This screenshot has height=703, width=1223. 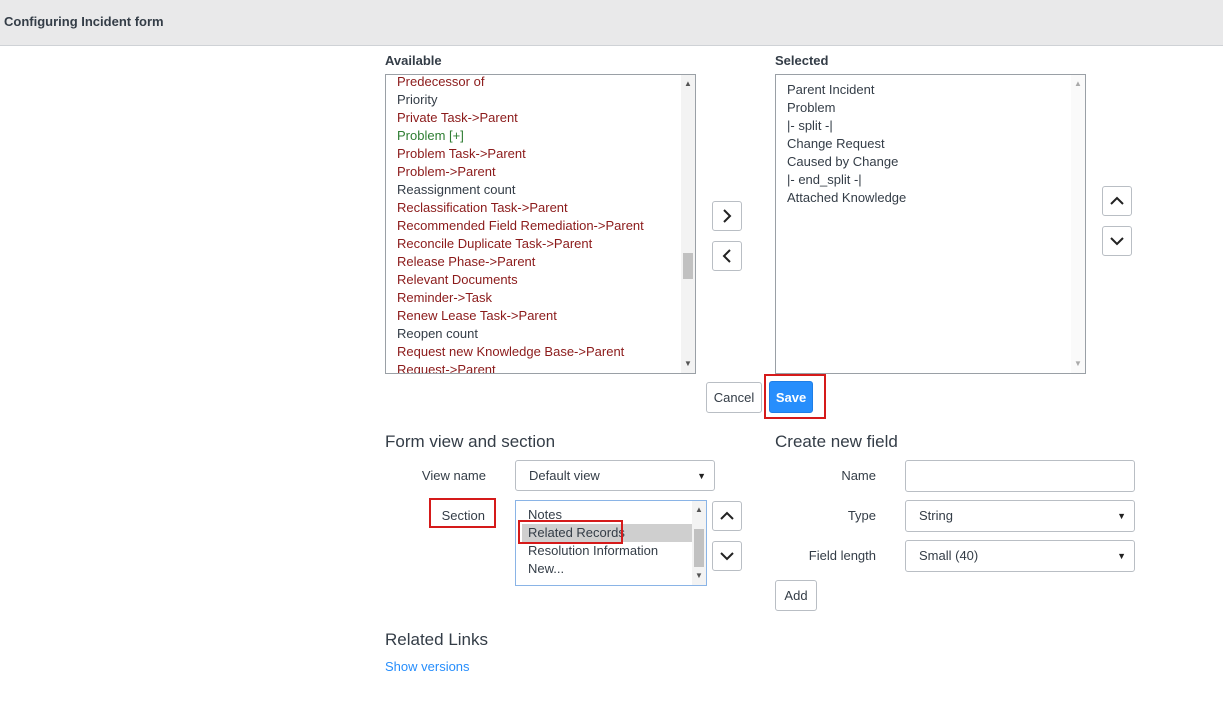 I want to click on available-list-item: Problem [+], so click(x=520, y=136).